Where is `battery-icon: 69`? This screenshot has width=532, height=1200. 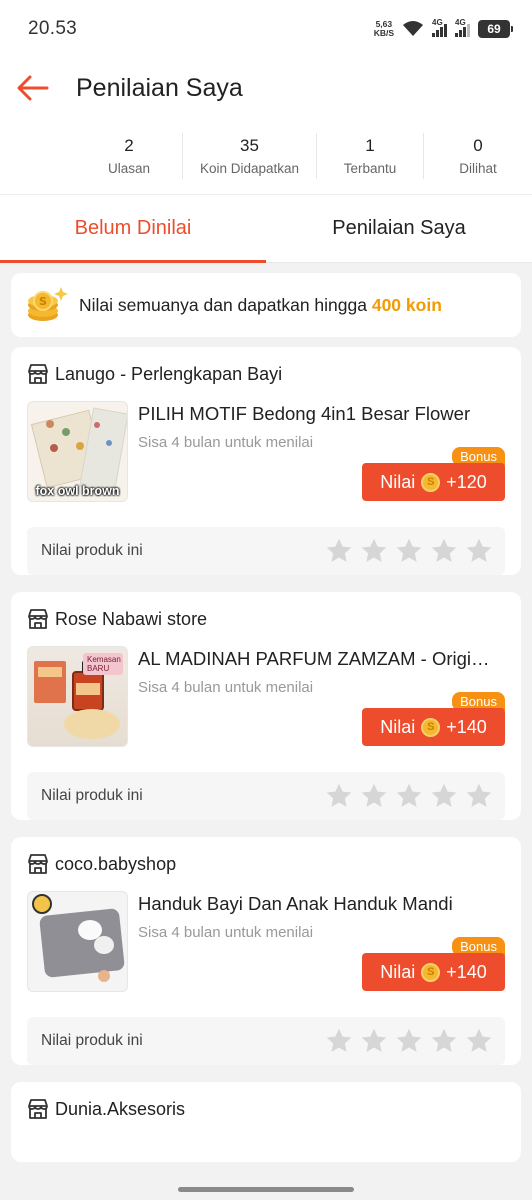 battery-icon: 69 is located at coordinates (495, 29).